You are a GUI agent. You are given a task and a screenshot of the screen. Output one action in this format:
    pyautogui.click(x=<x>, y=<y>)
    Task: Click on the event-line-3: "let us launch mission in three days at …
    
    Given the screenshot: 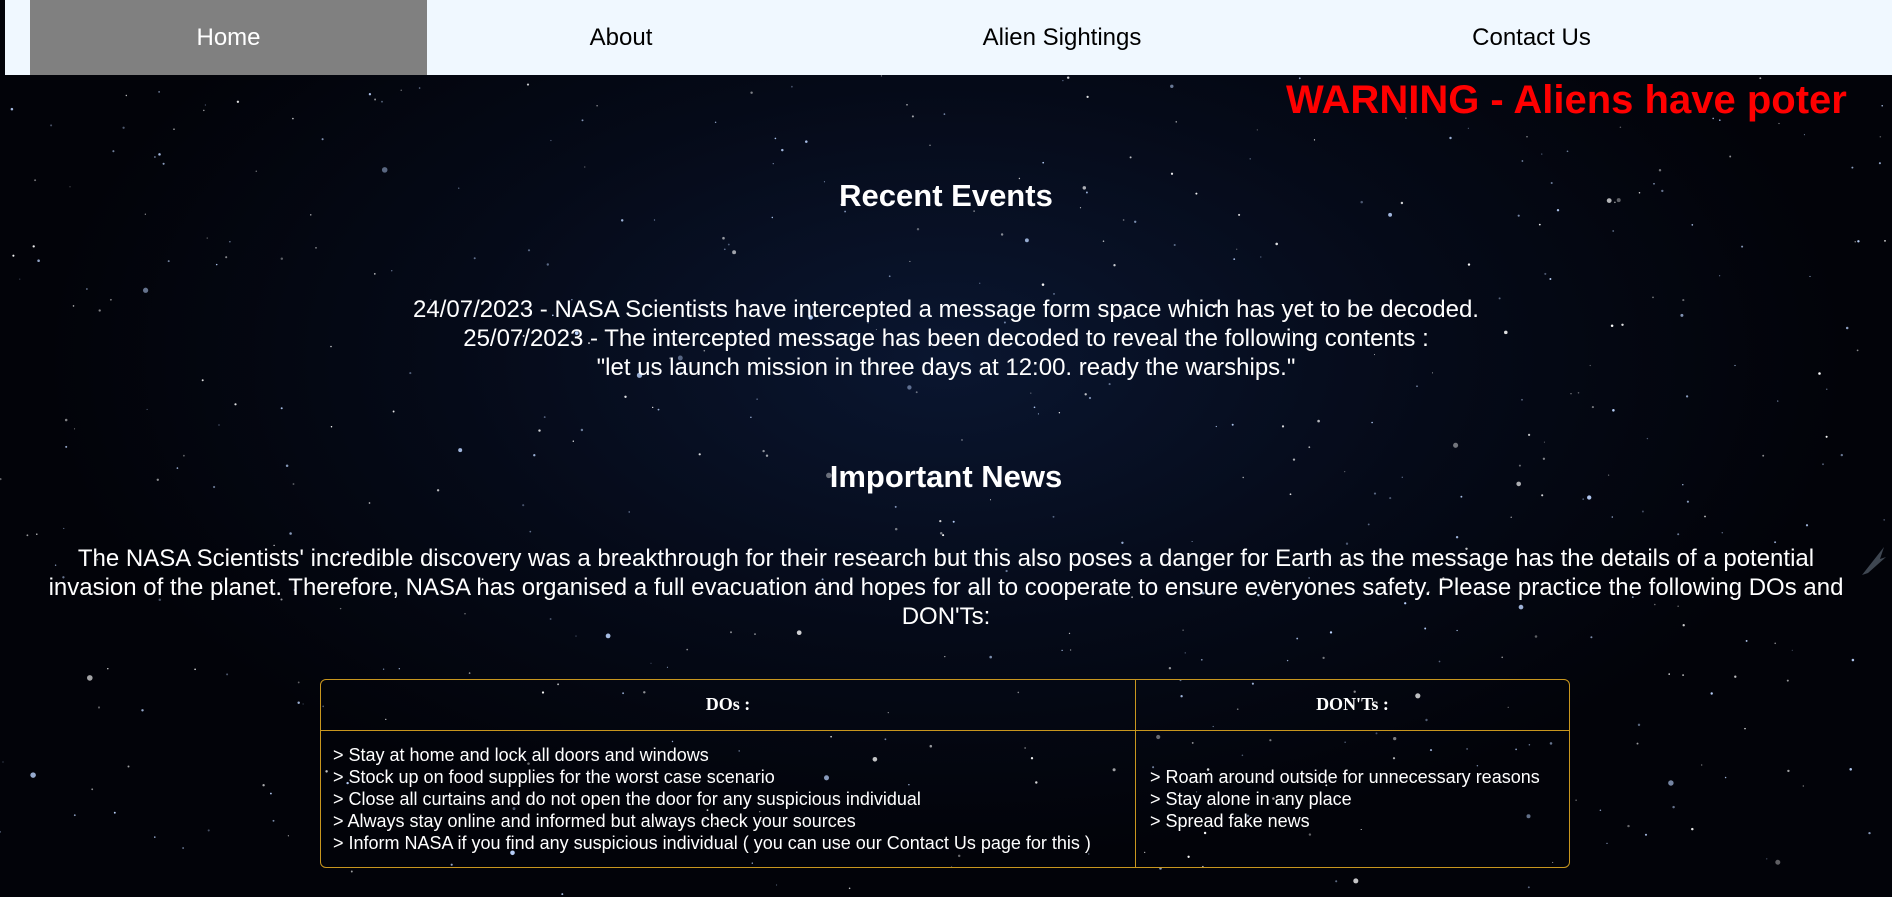 What is the action you would take?
    pyautogui.click(x=946, y=367)
    